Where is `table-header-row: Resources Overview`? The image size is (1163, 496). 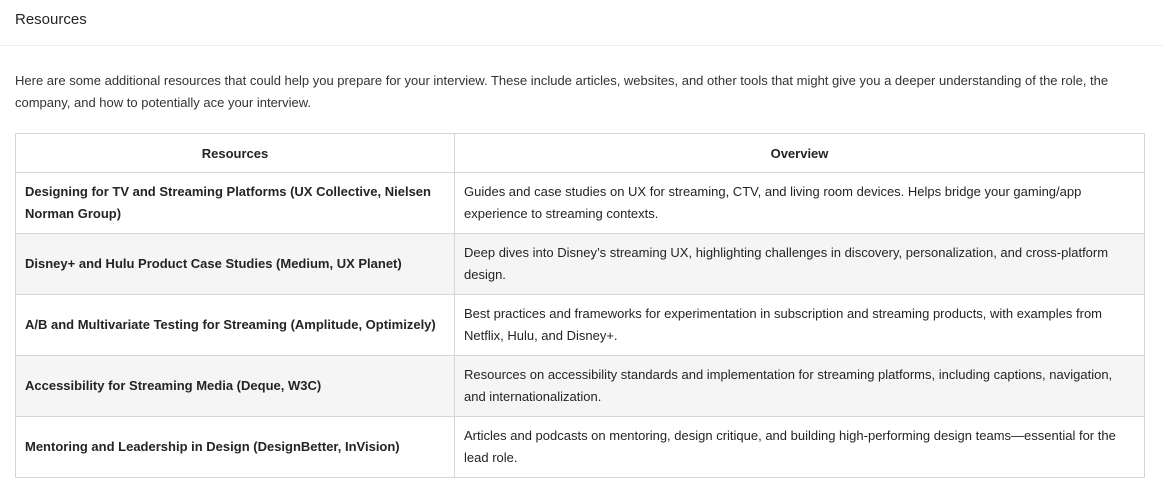 table-header-row: Resources Overview is located at coordinates (580, 153).